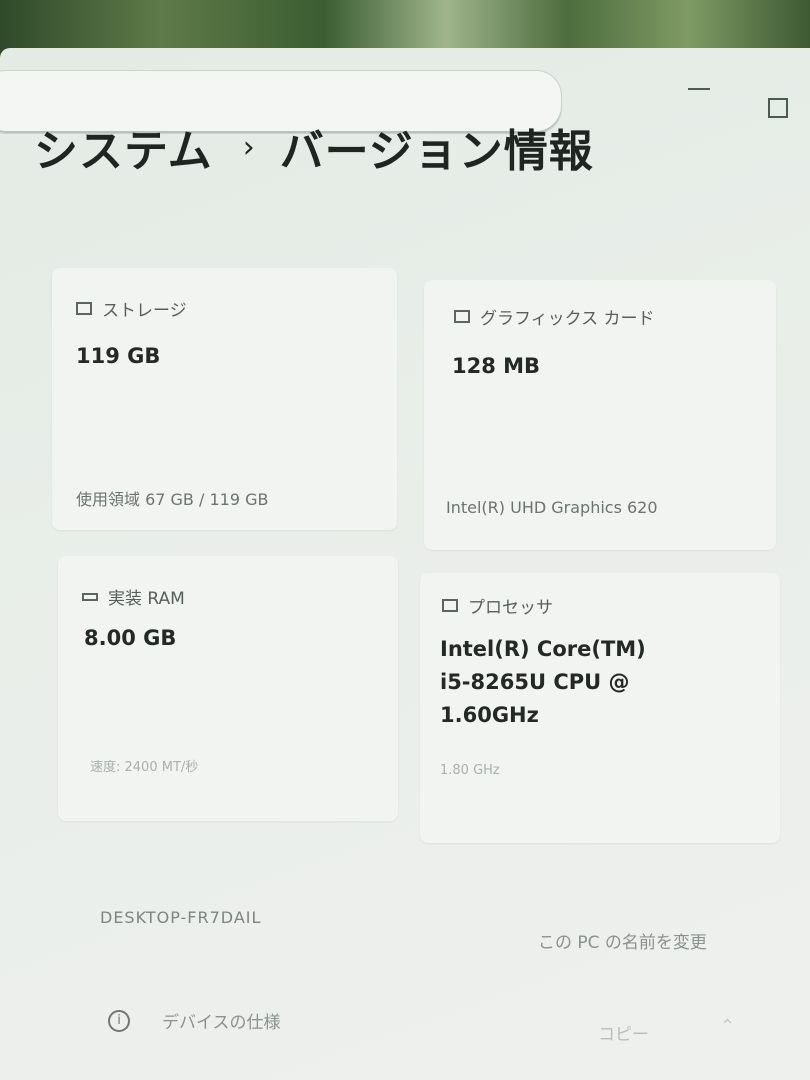 The height and width of the screenshot is (1080, 810). I want to click on processor-label: プロセッサ, so click(510, 608).